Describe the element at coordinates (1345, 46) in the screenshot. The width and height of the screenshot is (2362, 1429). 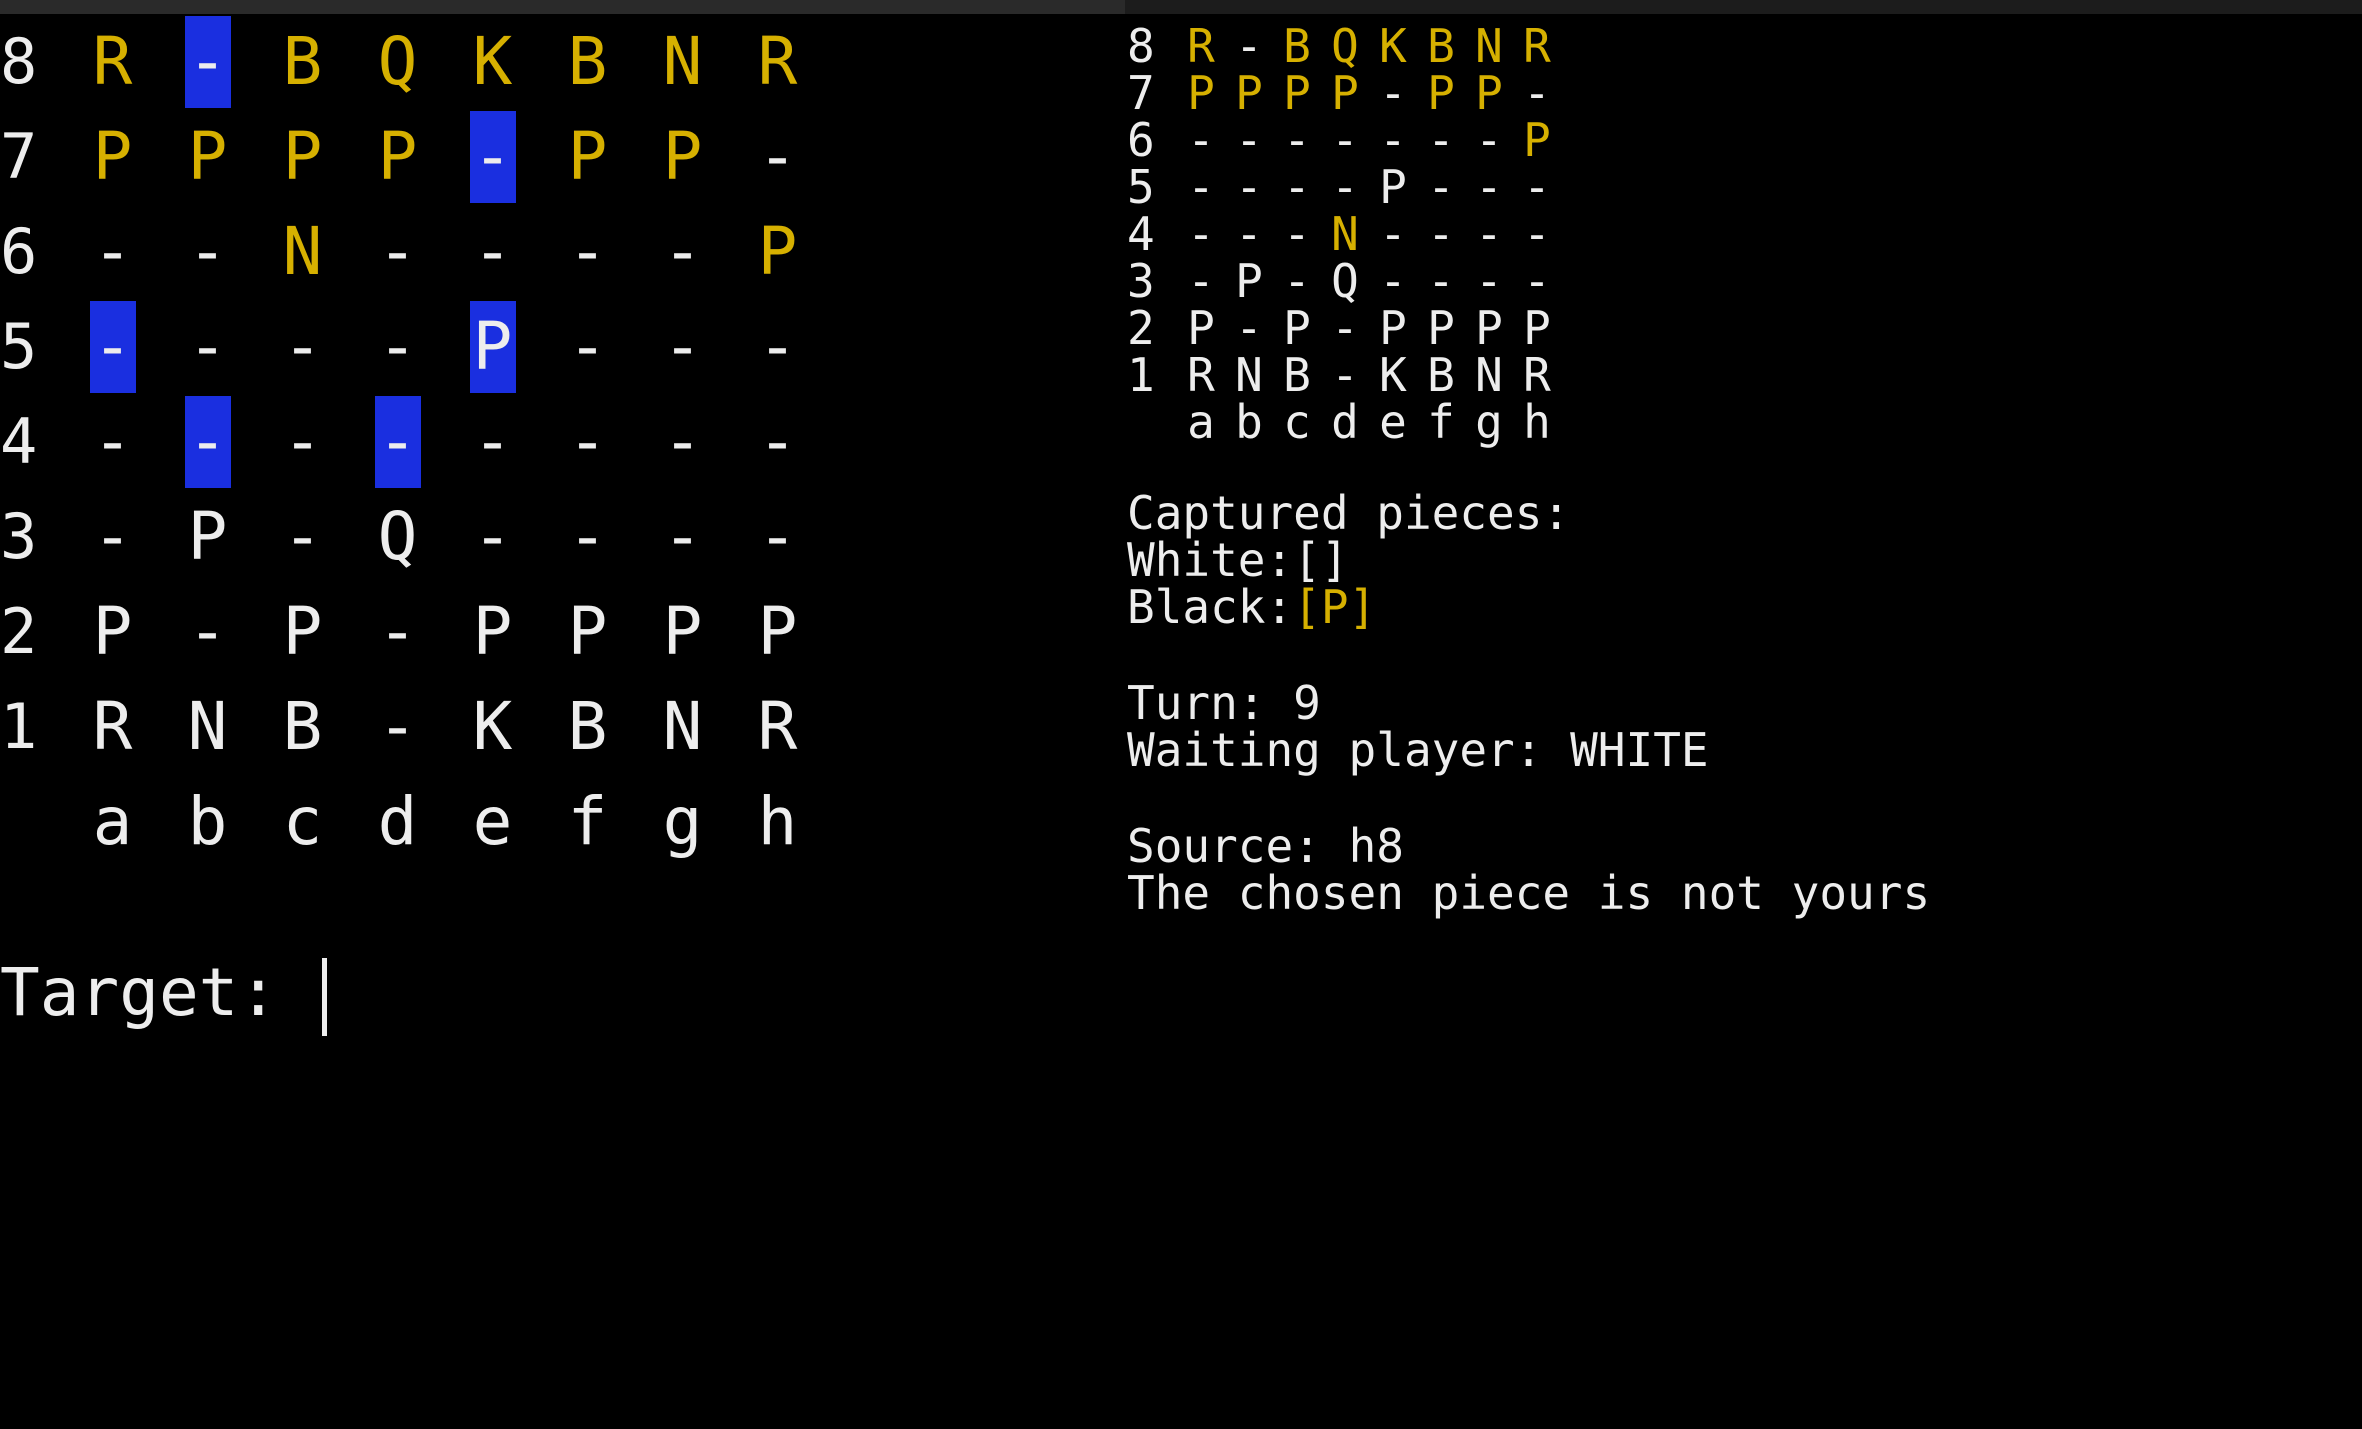
I see `right-board-square-d8: Q` at that location.